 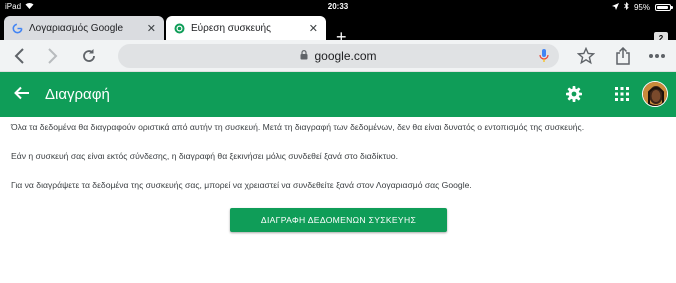 I want to click on reload-icon, so click(x=89, y=55).